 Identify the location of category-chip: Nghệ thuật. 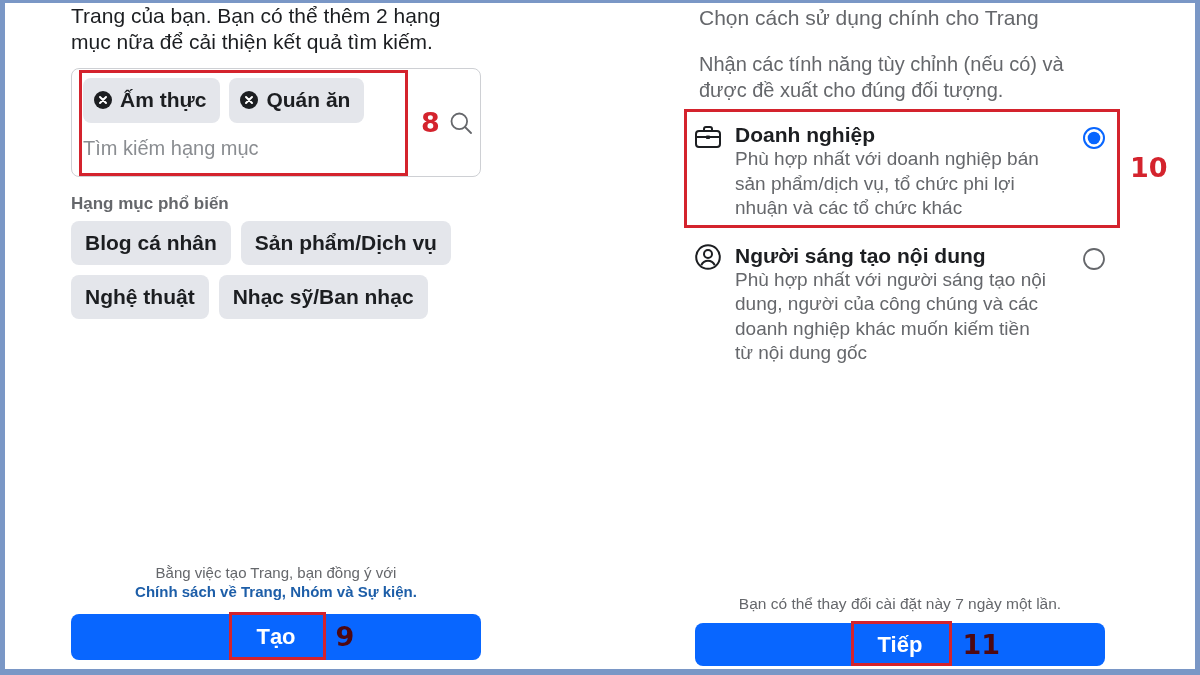
(140, 297).